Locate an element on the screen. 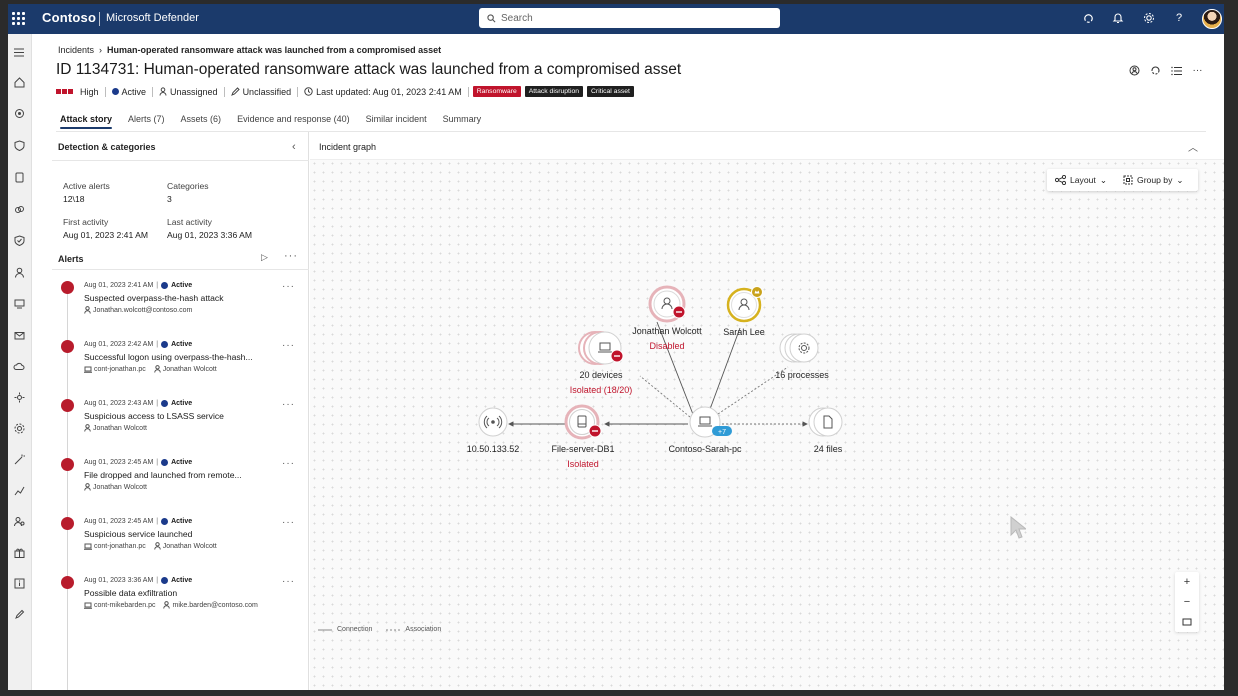 The height and width of the screenshot is (696, 1238). notifications-icon is located at coordinates (1118, 18).